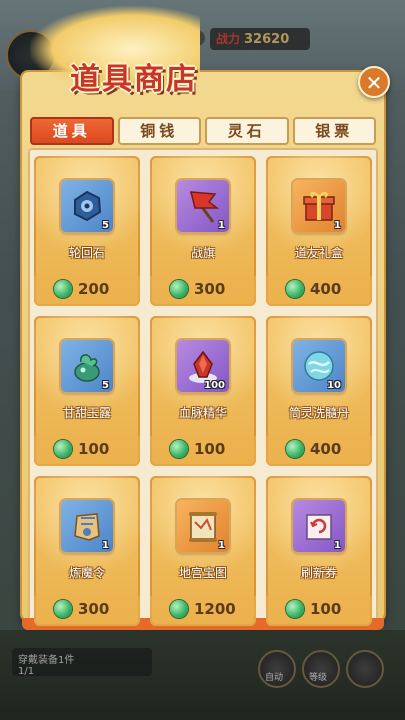 The height and width of the screenshot is (720, 405). I want to click on item-name: 地宫宝图, so click(202, 573).